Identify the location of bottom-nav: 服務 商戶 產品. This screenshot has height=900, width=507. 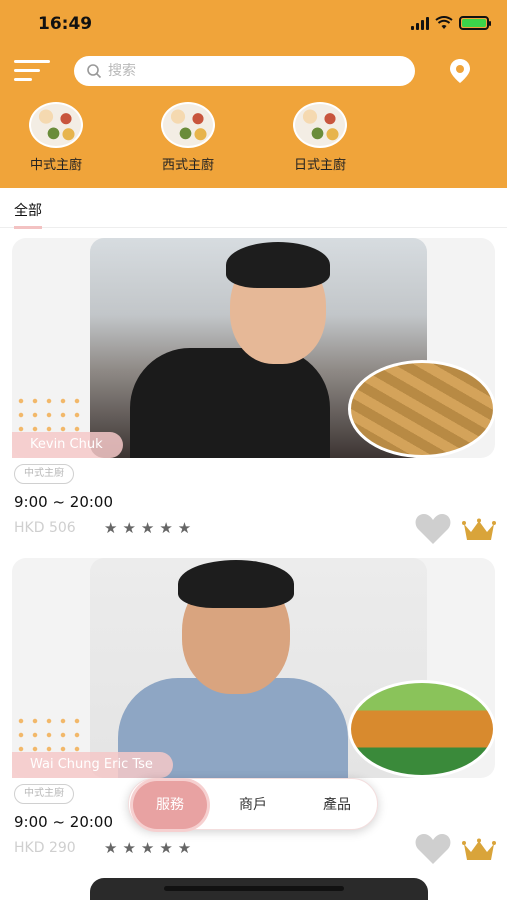
(253, 804).